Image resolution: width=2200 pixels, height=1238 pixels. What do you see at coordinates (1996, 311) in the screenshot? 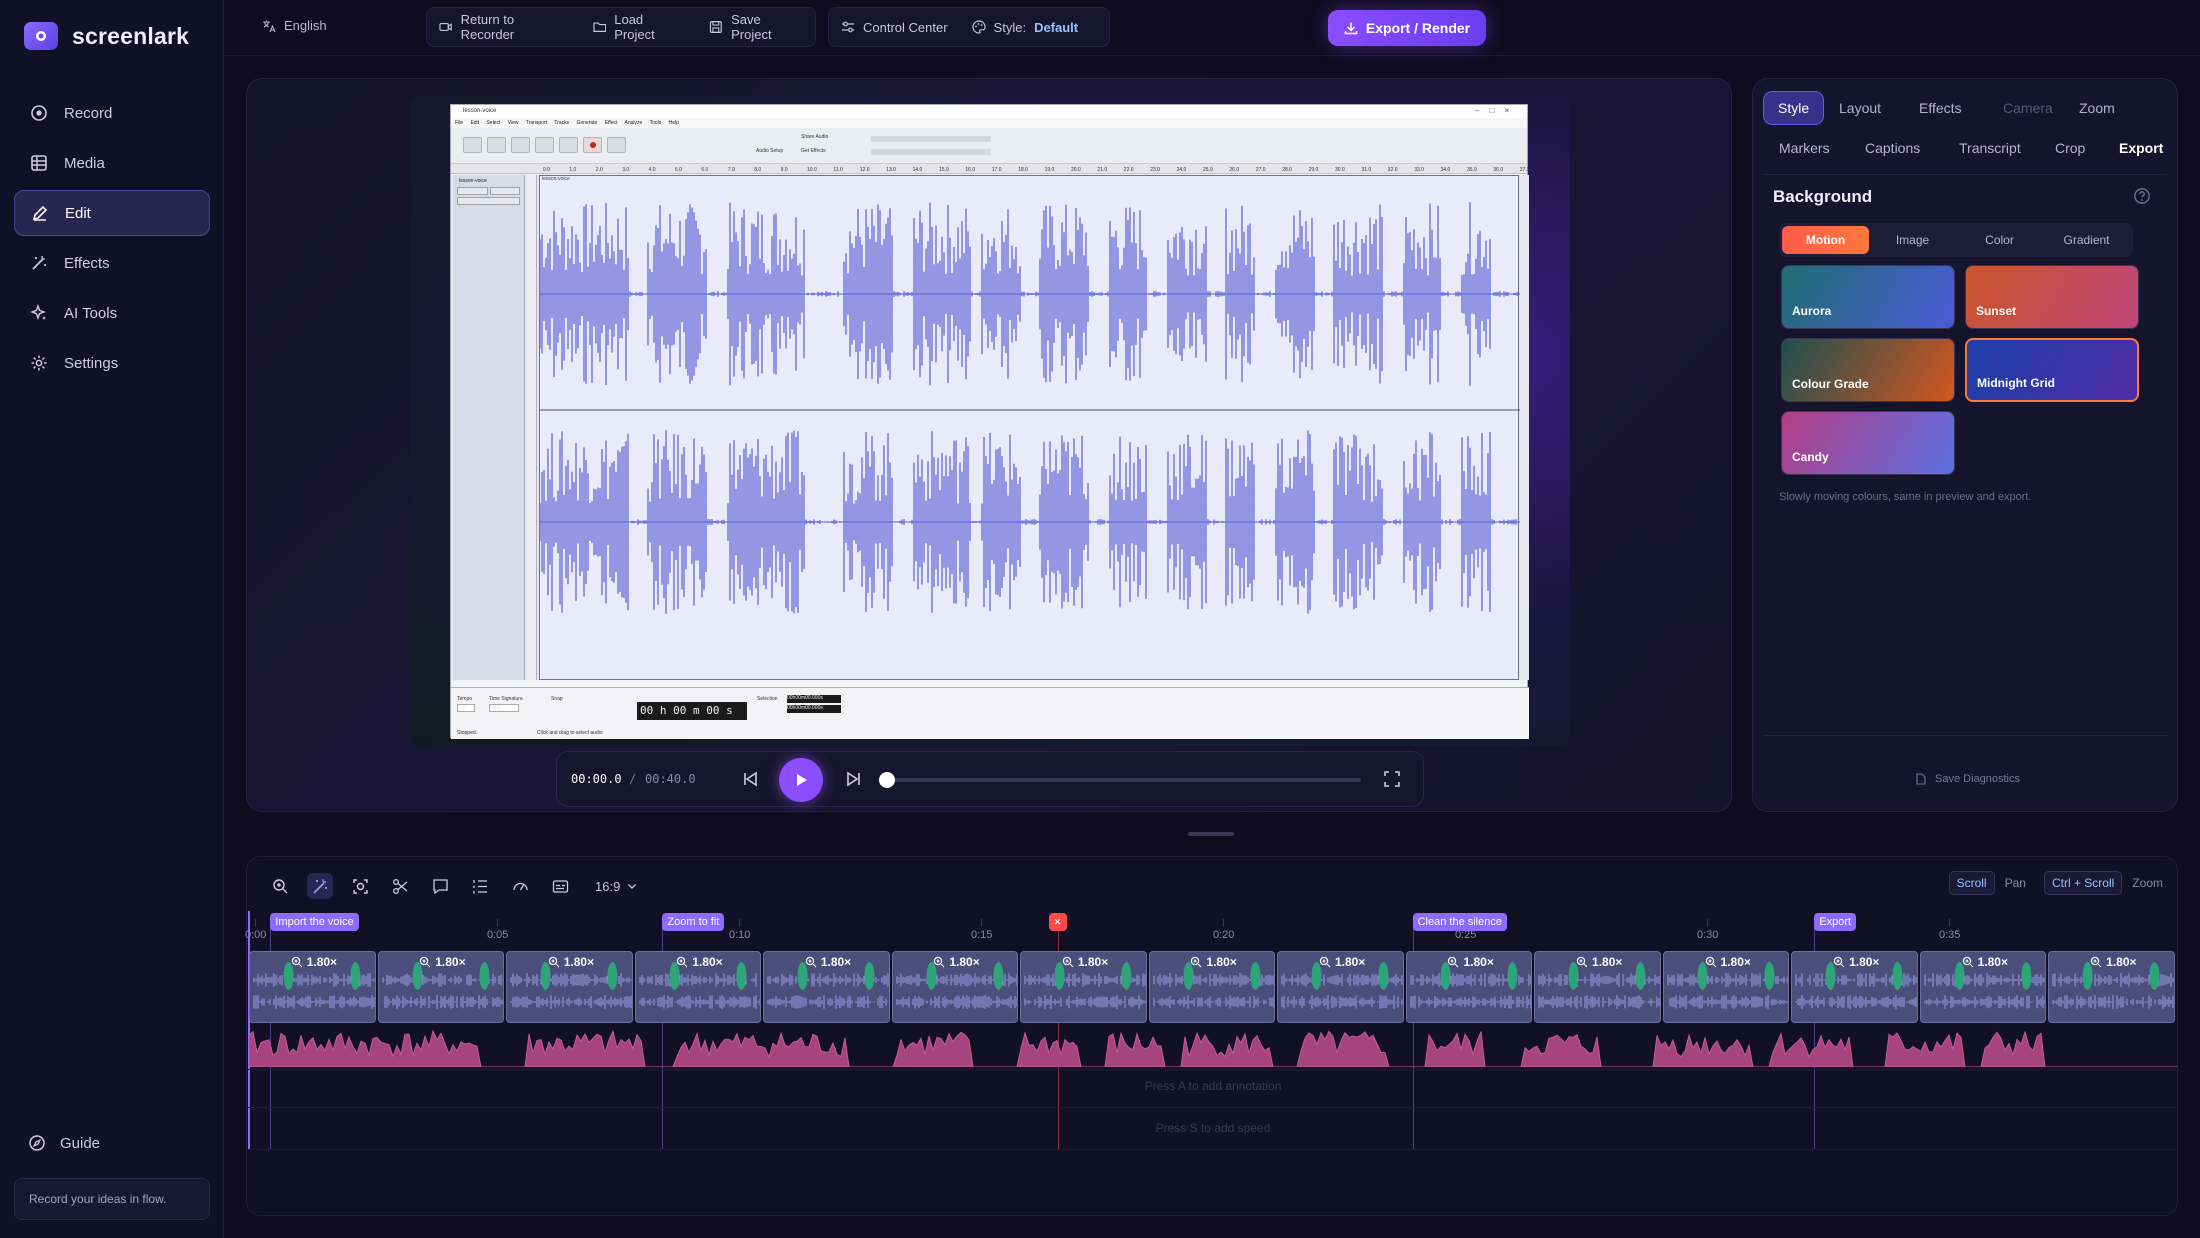
I see `swatch-label: Sunset` at bounding box center [1996, 311].